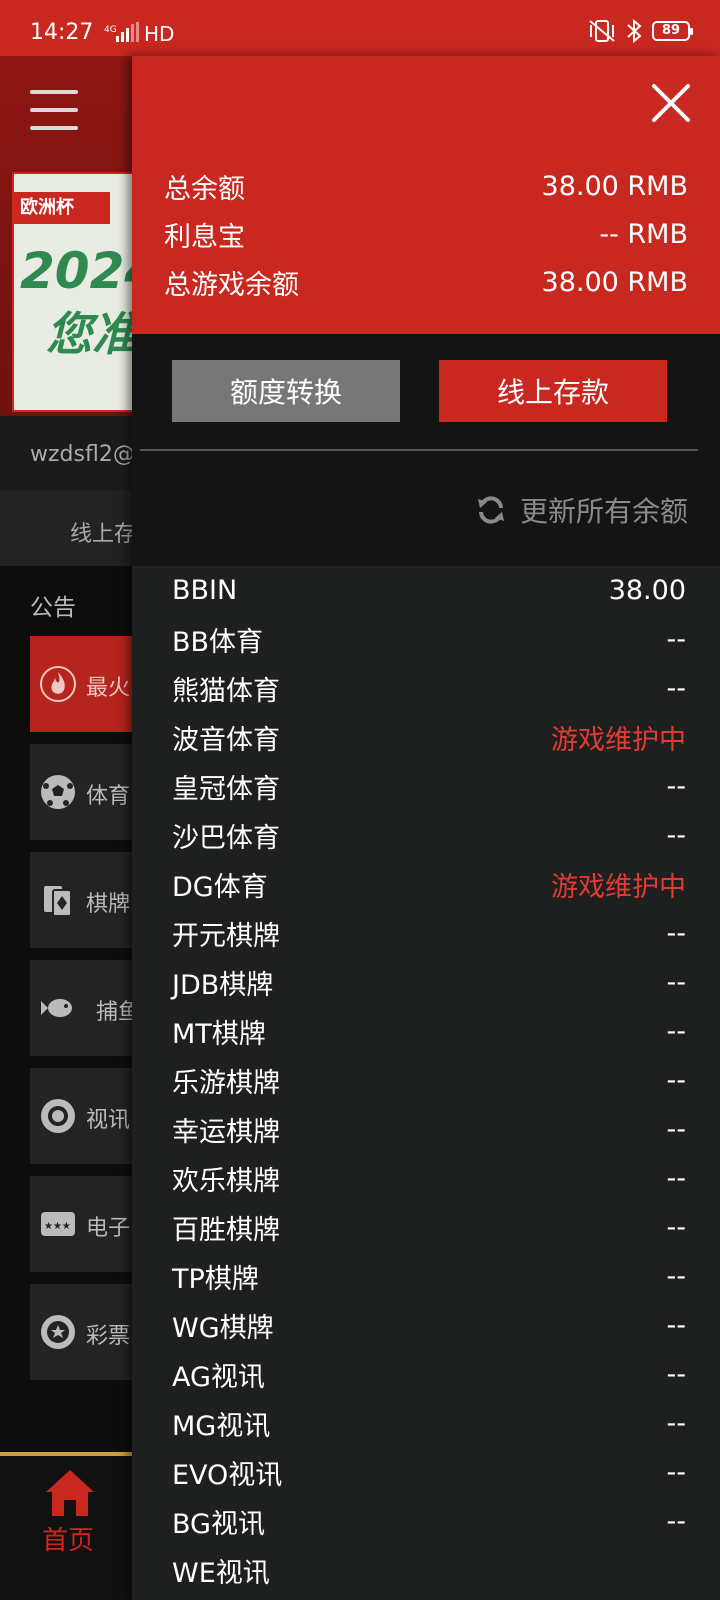  What do you see at coordinates (426, 282) in the screenshot?
I see `balance-row-game-total: 总游戏余额 38.00 RMB` at bounding box center [426, 282].